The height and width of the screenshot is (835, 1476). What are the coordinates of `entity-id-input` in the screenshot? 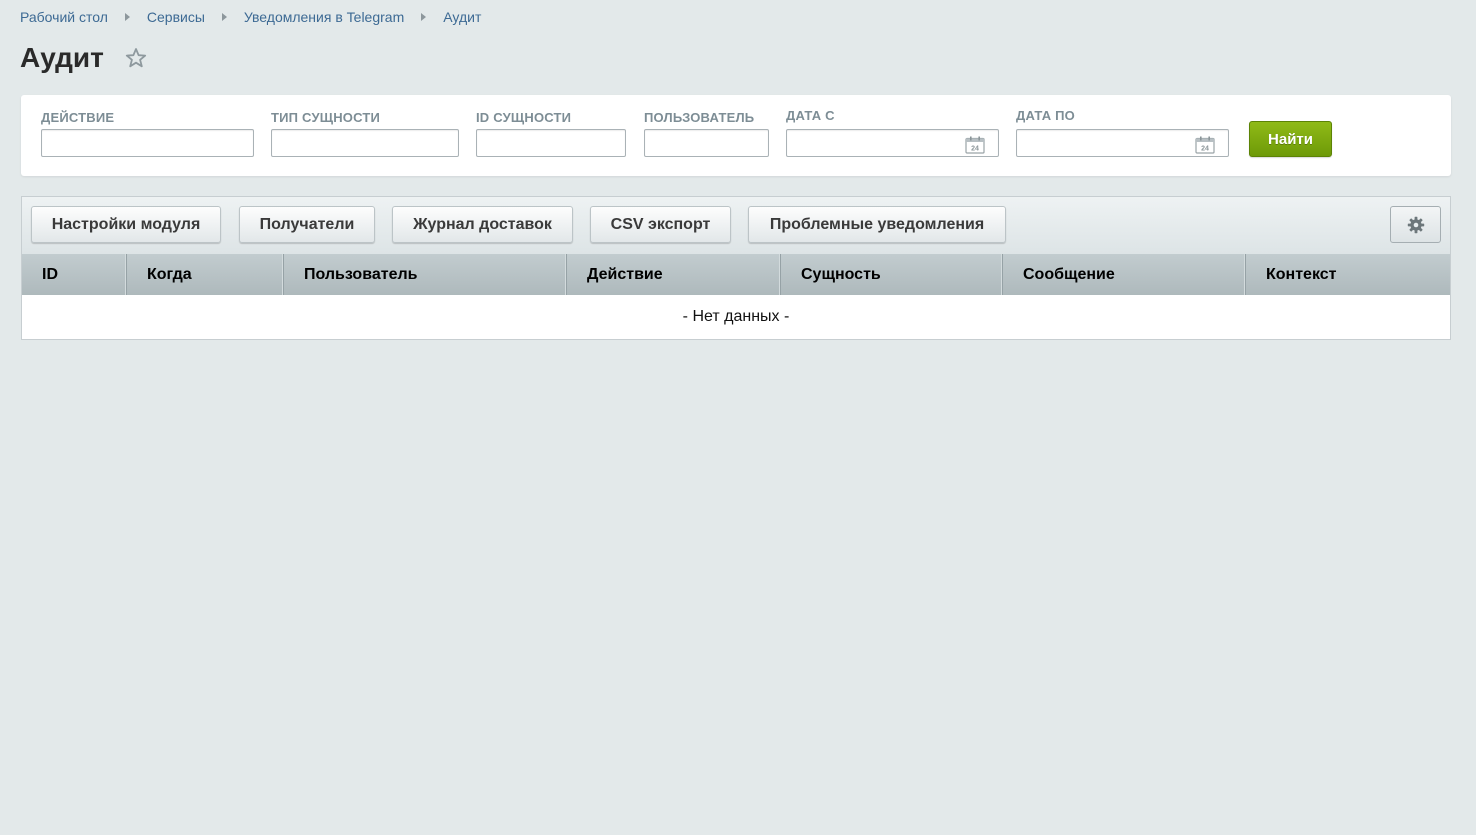 It's located at (551, 143).